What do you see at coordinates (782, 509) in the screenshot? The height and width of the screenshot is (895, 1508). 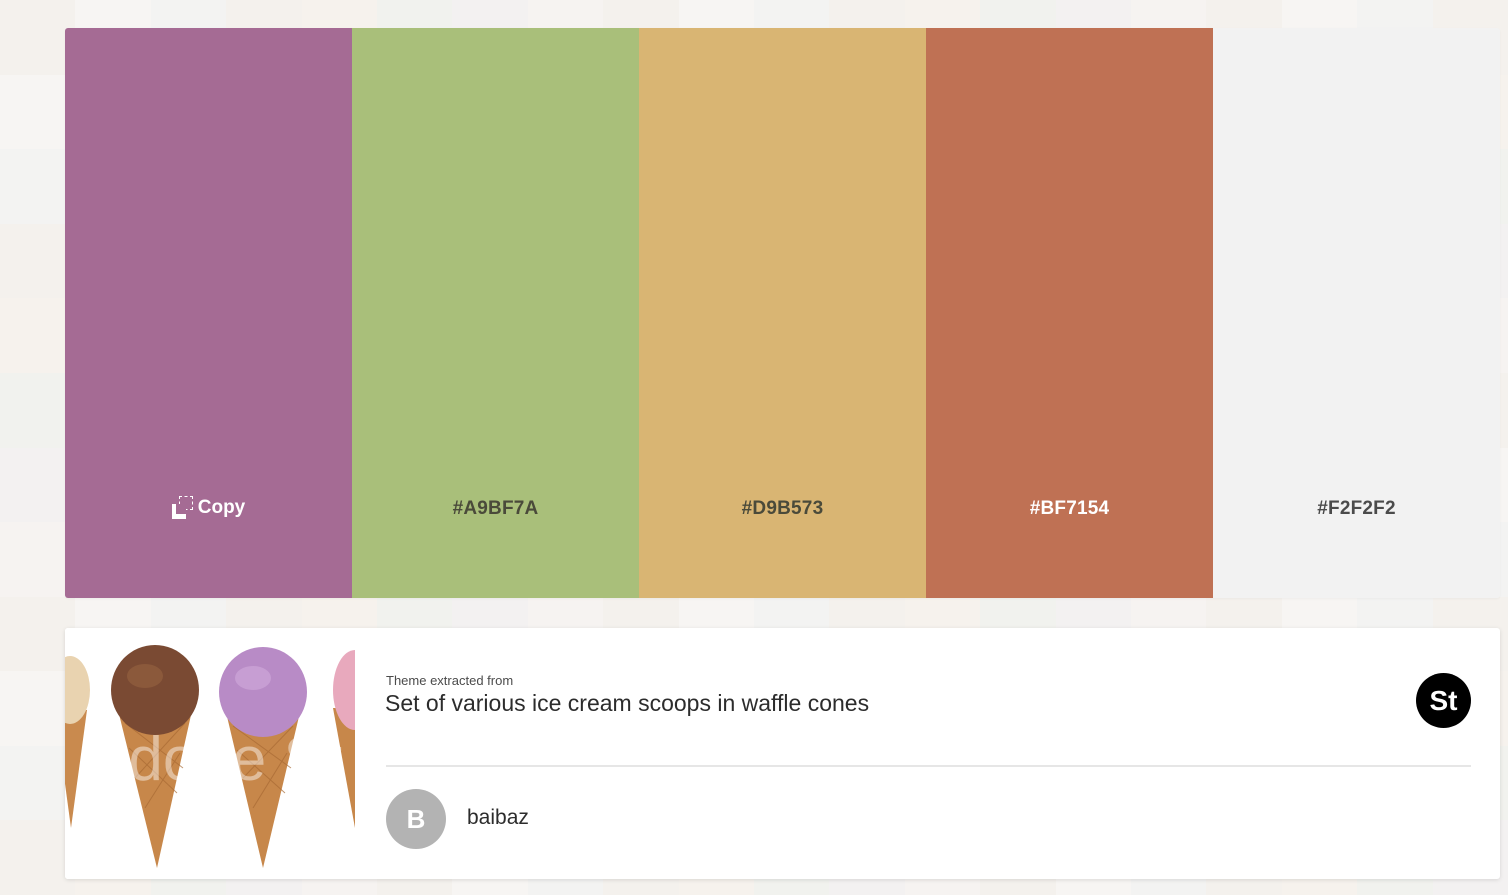 I see `swatch-hex-label: #D9B573` at bounding box center [782, 509].